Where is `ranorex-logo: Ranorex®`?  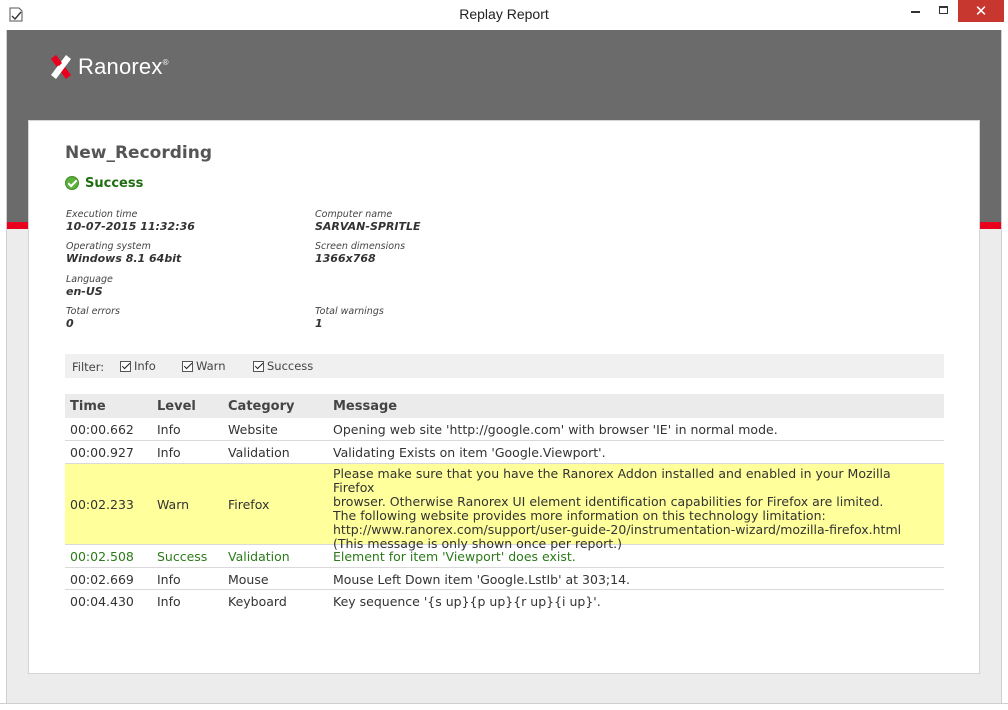 ranorex-logo: Ranorex® is located at coordinates (108, 67).